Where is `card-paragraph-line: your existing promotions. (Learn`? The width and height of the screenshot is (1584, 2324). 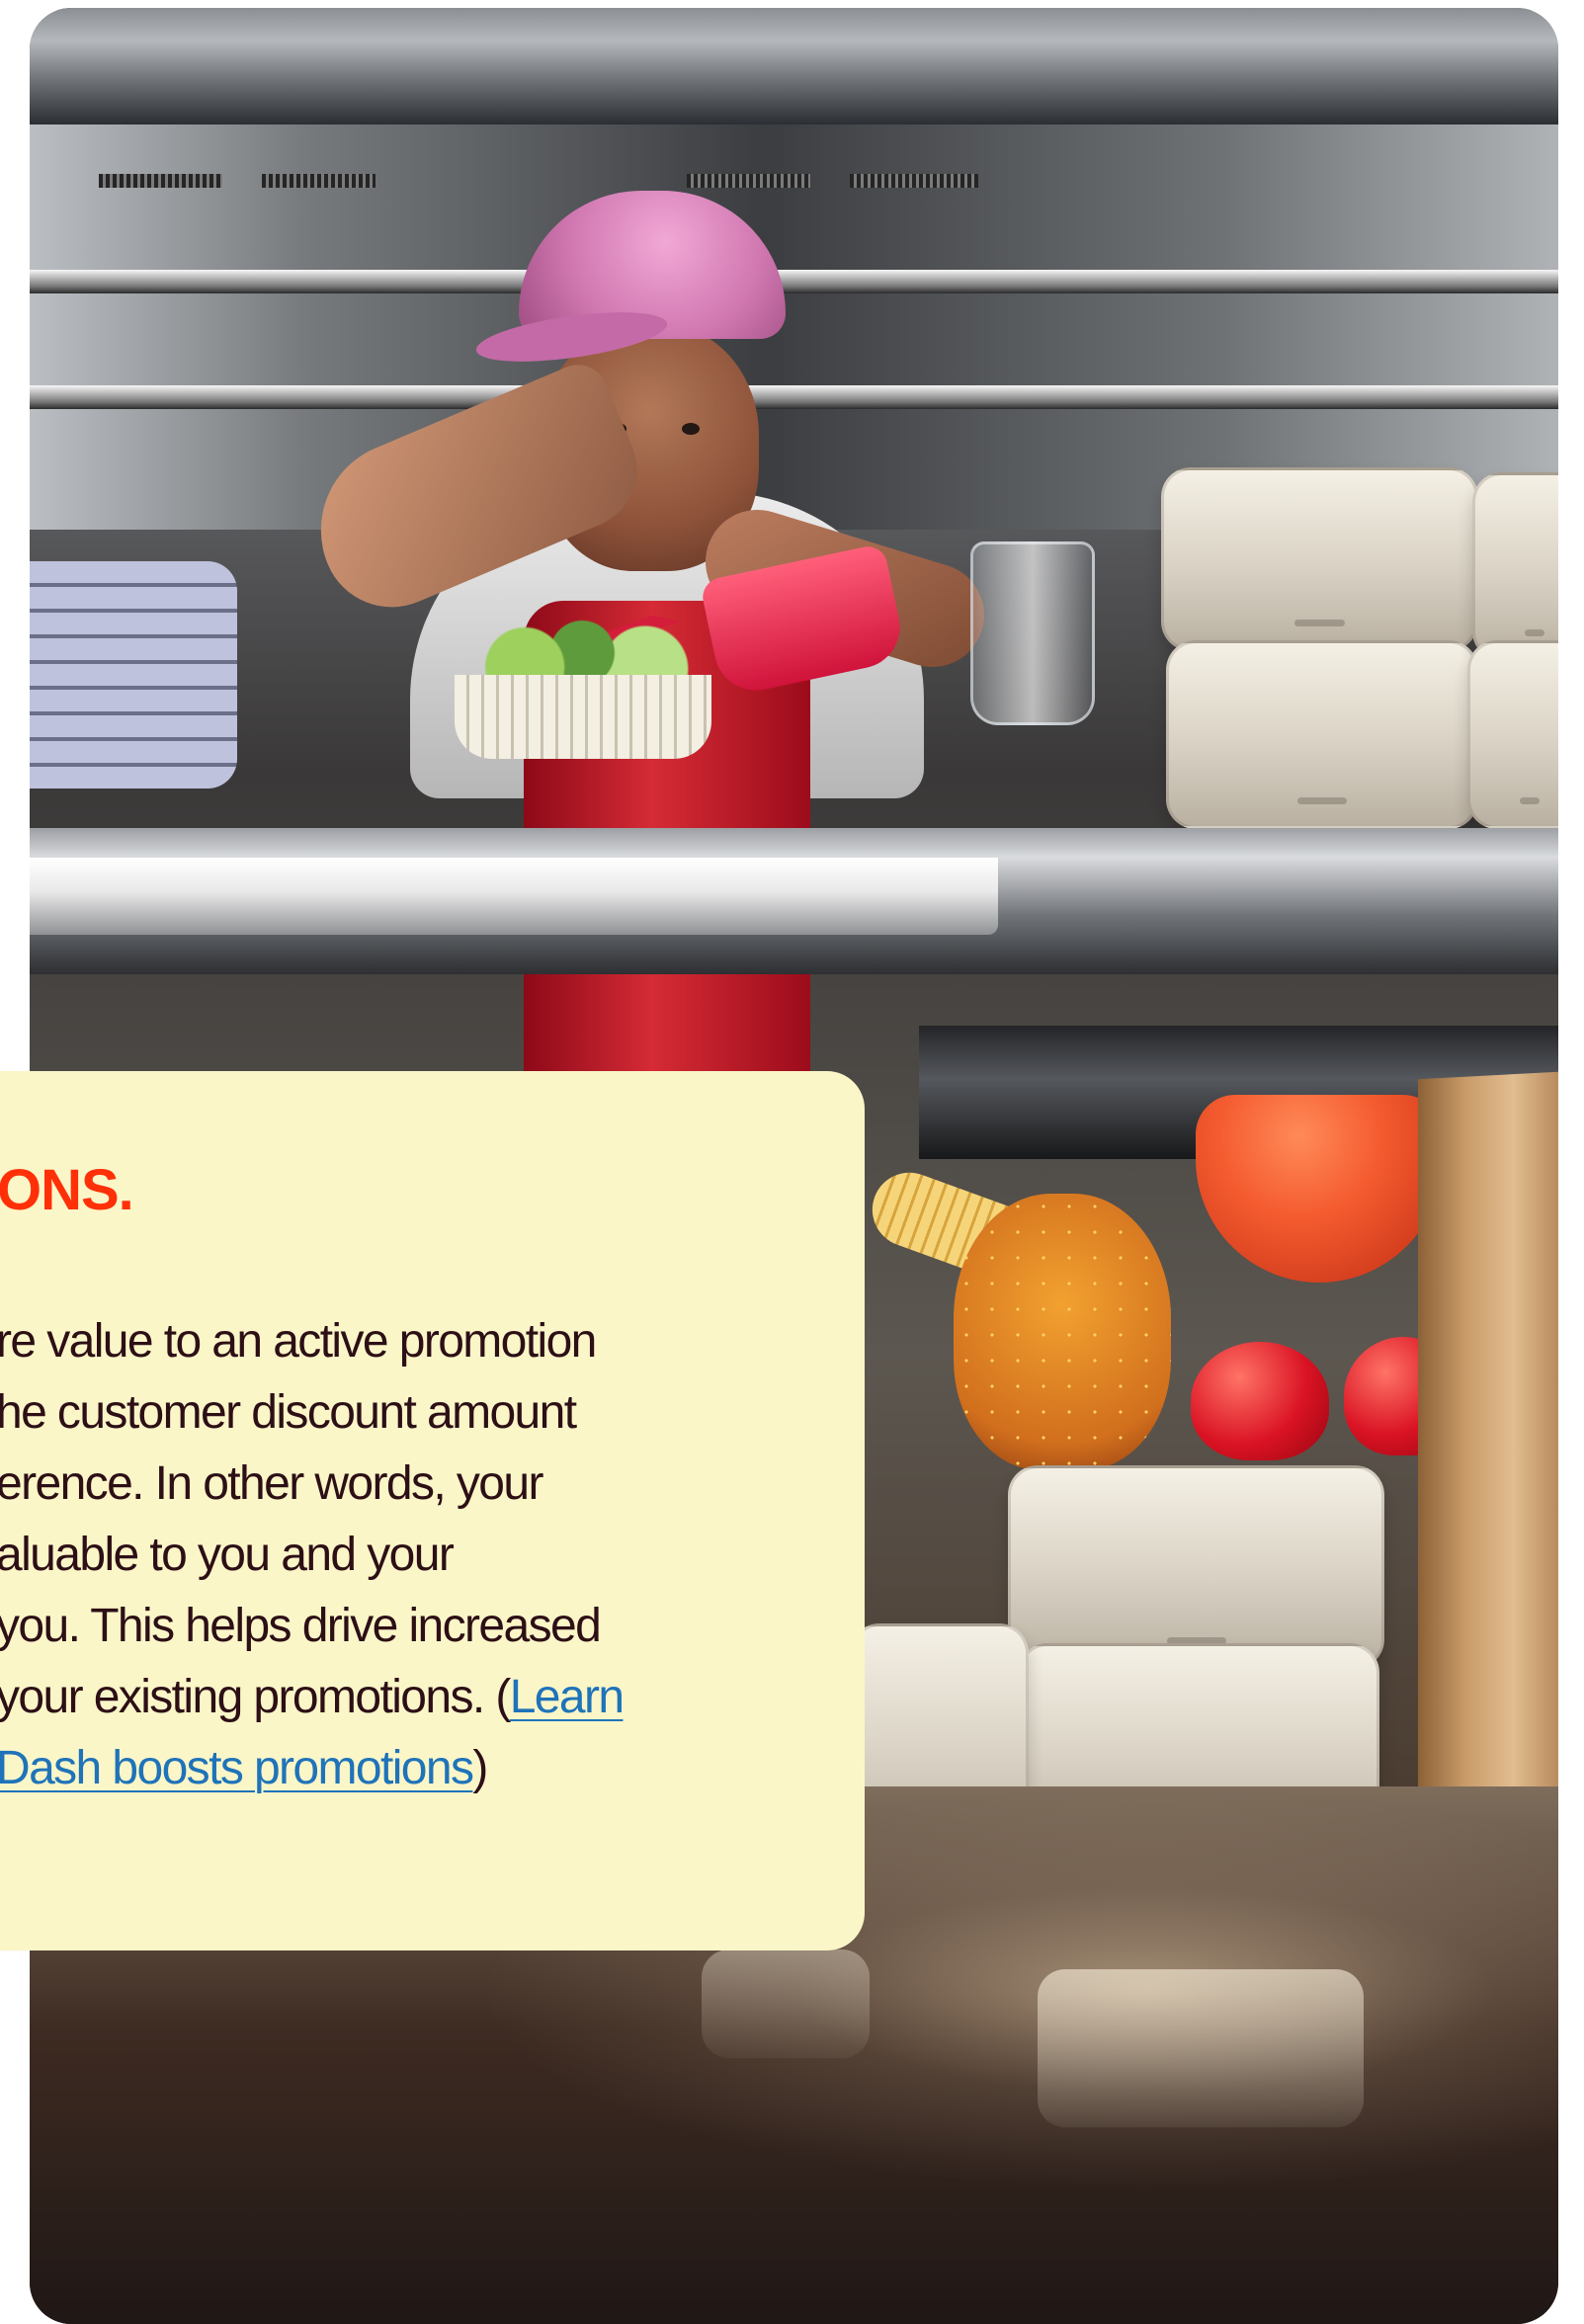
card-paragraph-line: your existing promotions. (Learn is located at coordinates (373, 1697).